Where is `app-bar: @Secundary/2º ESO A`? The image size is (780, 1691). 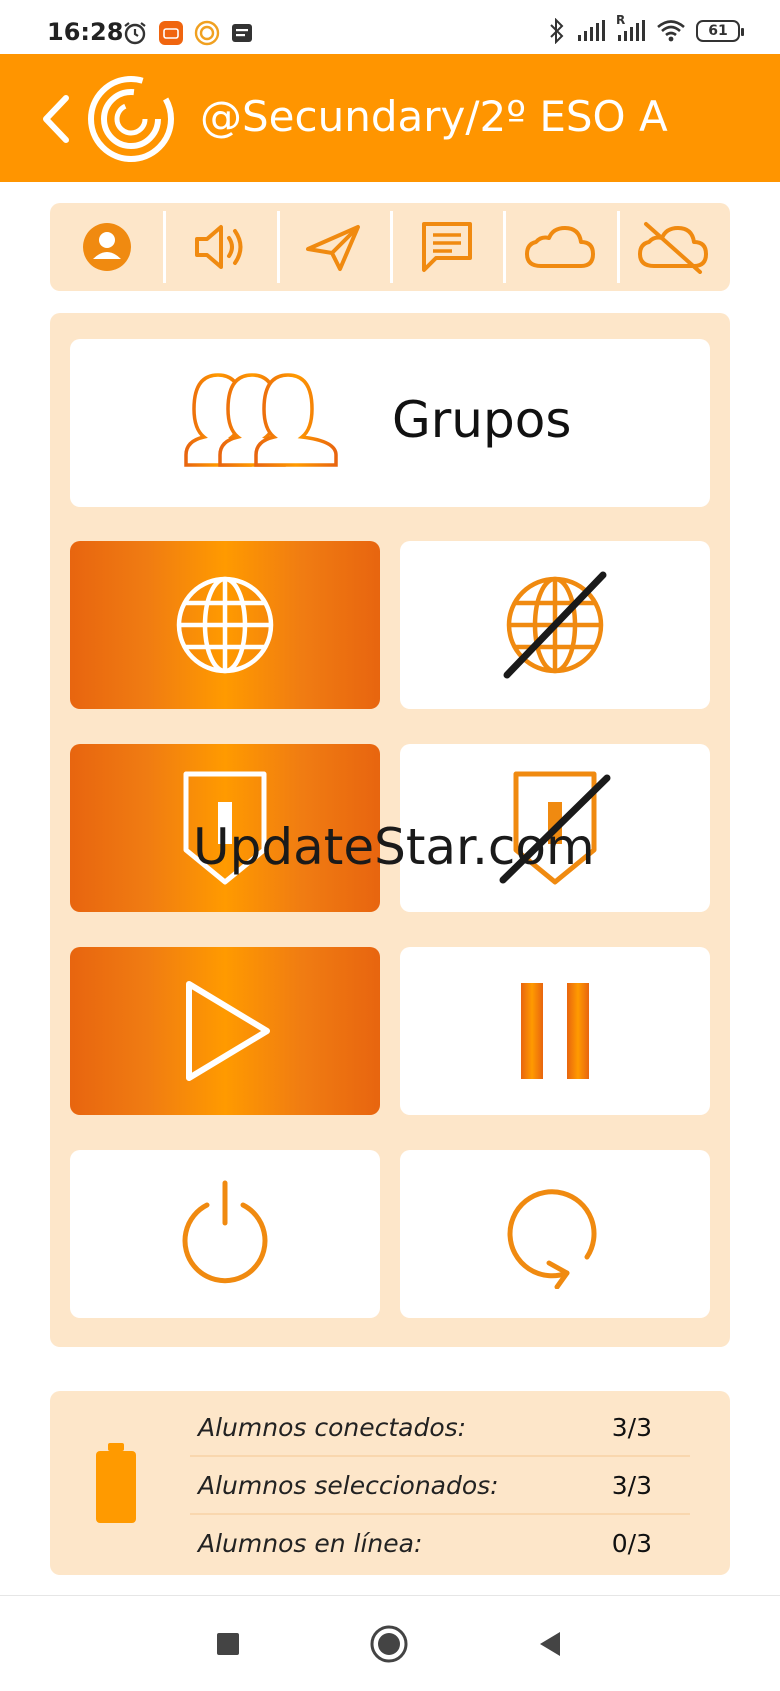
app-bar: @Secundary/2º ESO A is located at coordinates (390, 118).